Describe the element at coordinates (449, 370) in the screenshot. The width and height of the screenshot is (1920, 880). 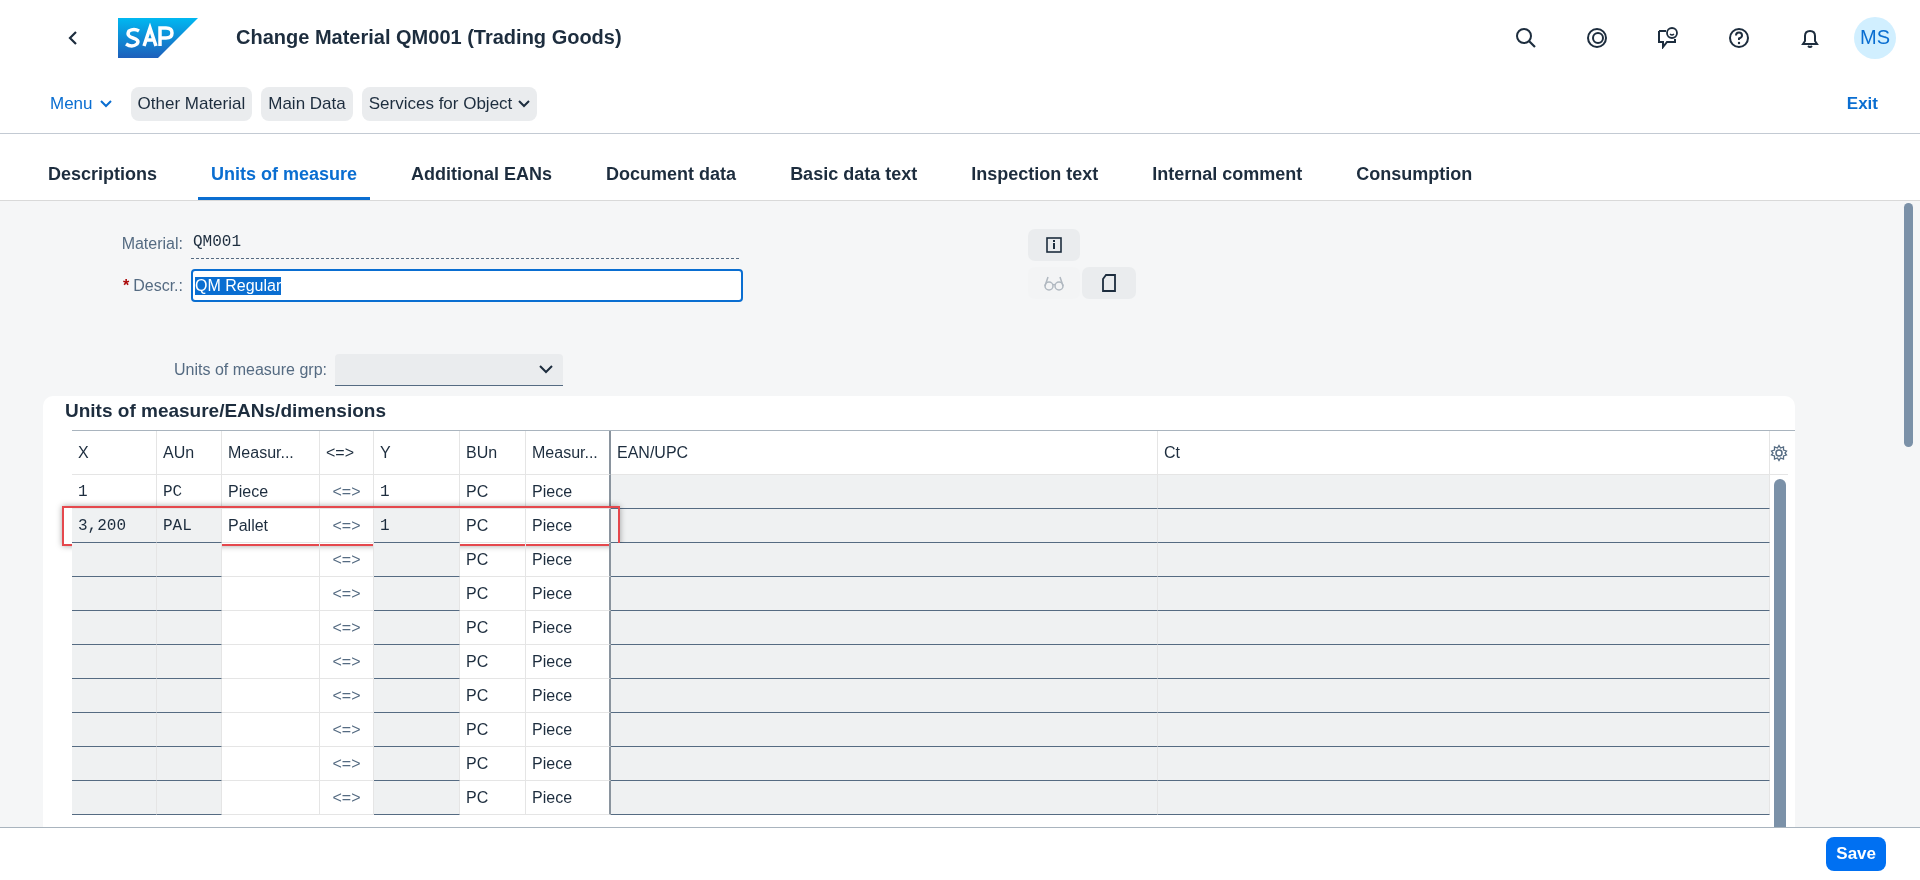
I see `units-group-dropdown` at that location.